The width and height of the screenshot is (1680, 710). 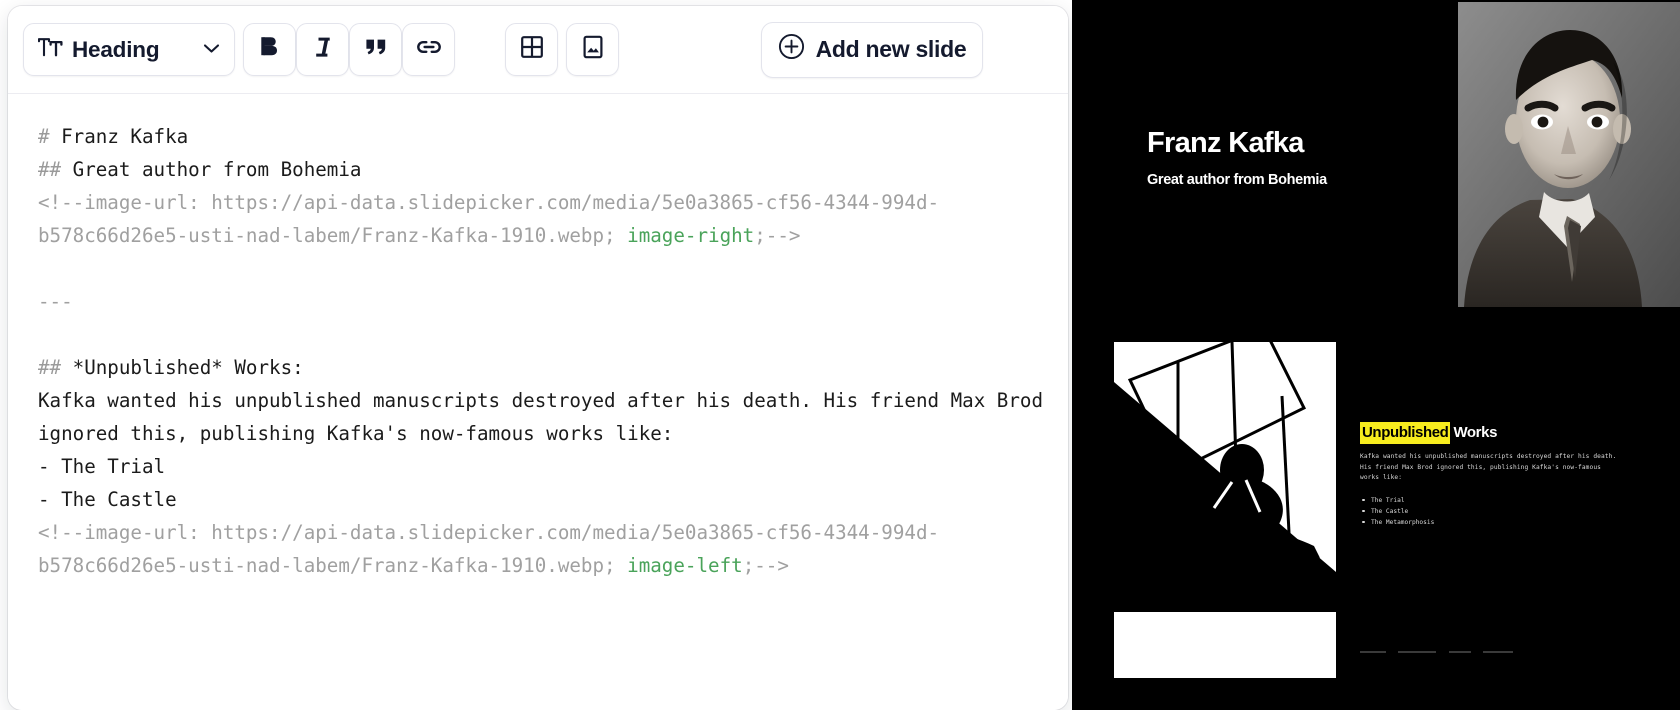 What do you see at coordinates (541, 367) in the screenshot?
I see `markdown-line: ## *Unpublished* Works:` at bounding box center [541, 367].